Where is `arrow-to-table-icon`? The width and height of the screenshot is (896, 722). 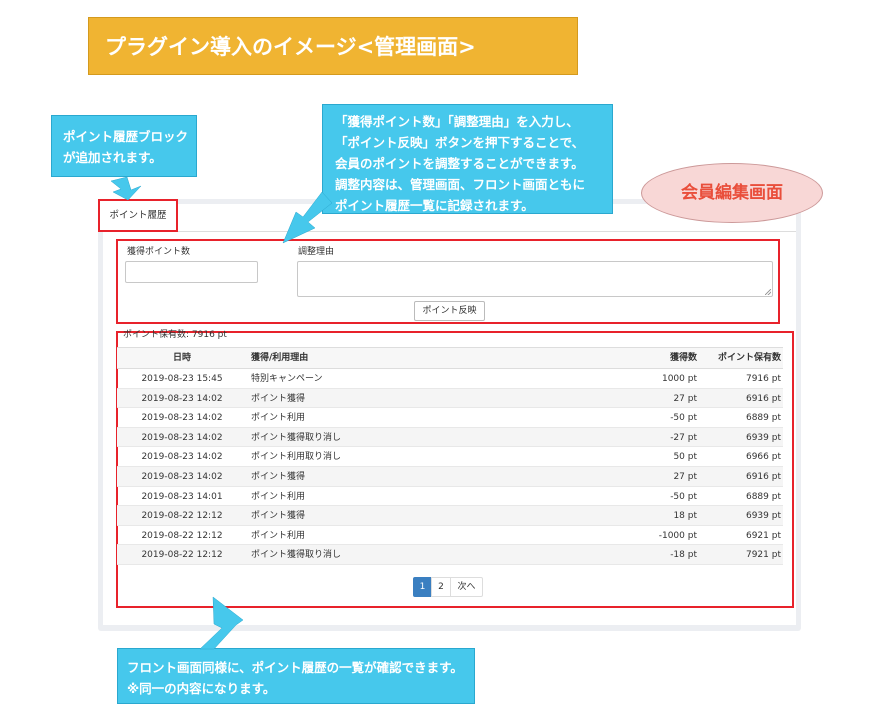
arrow-to-table-icon is located at coordinates (221, 623).